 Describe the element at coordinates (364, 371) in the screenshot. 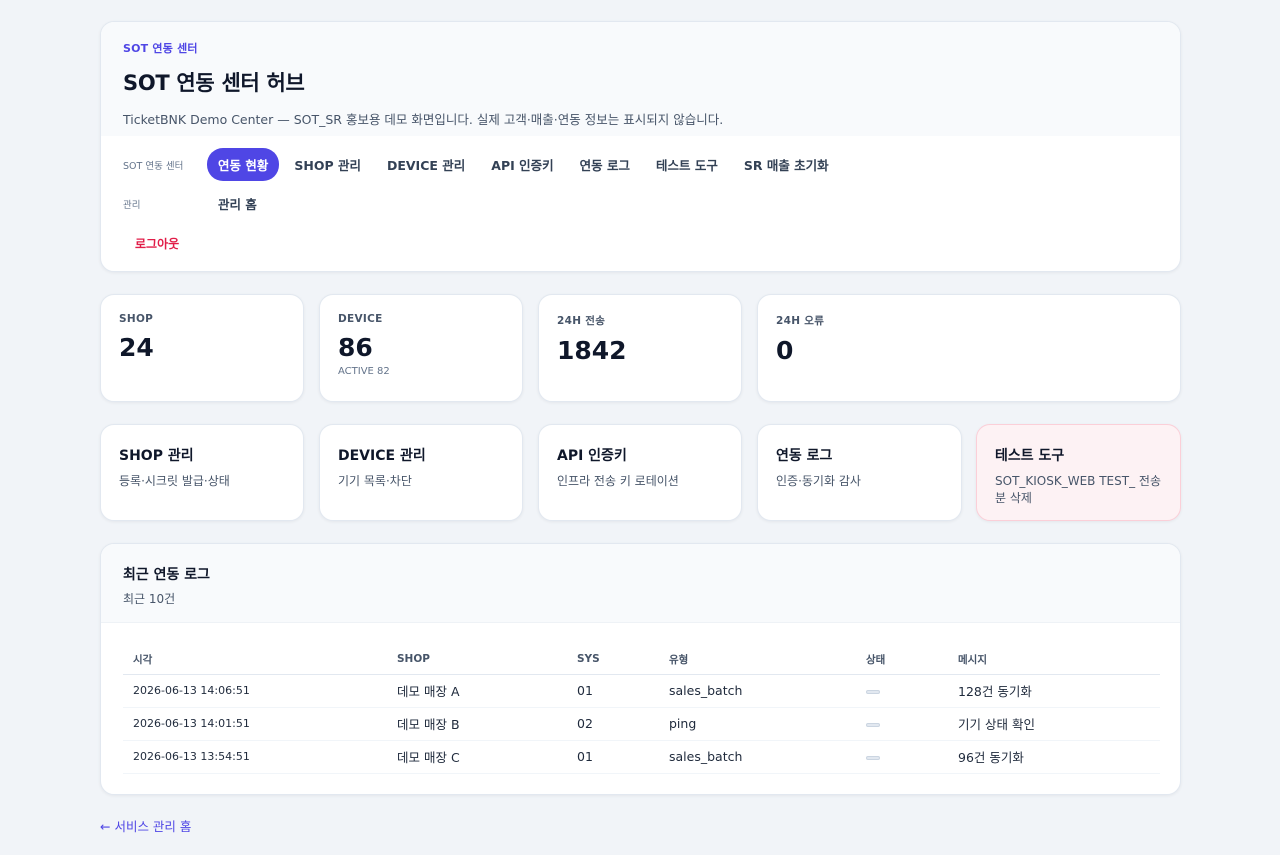

I see `stat-subtext: ACTIVE 82` at that location.